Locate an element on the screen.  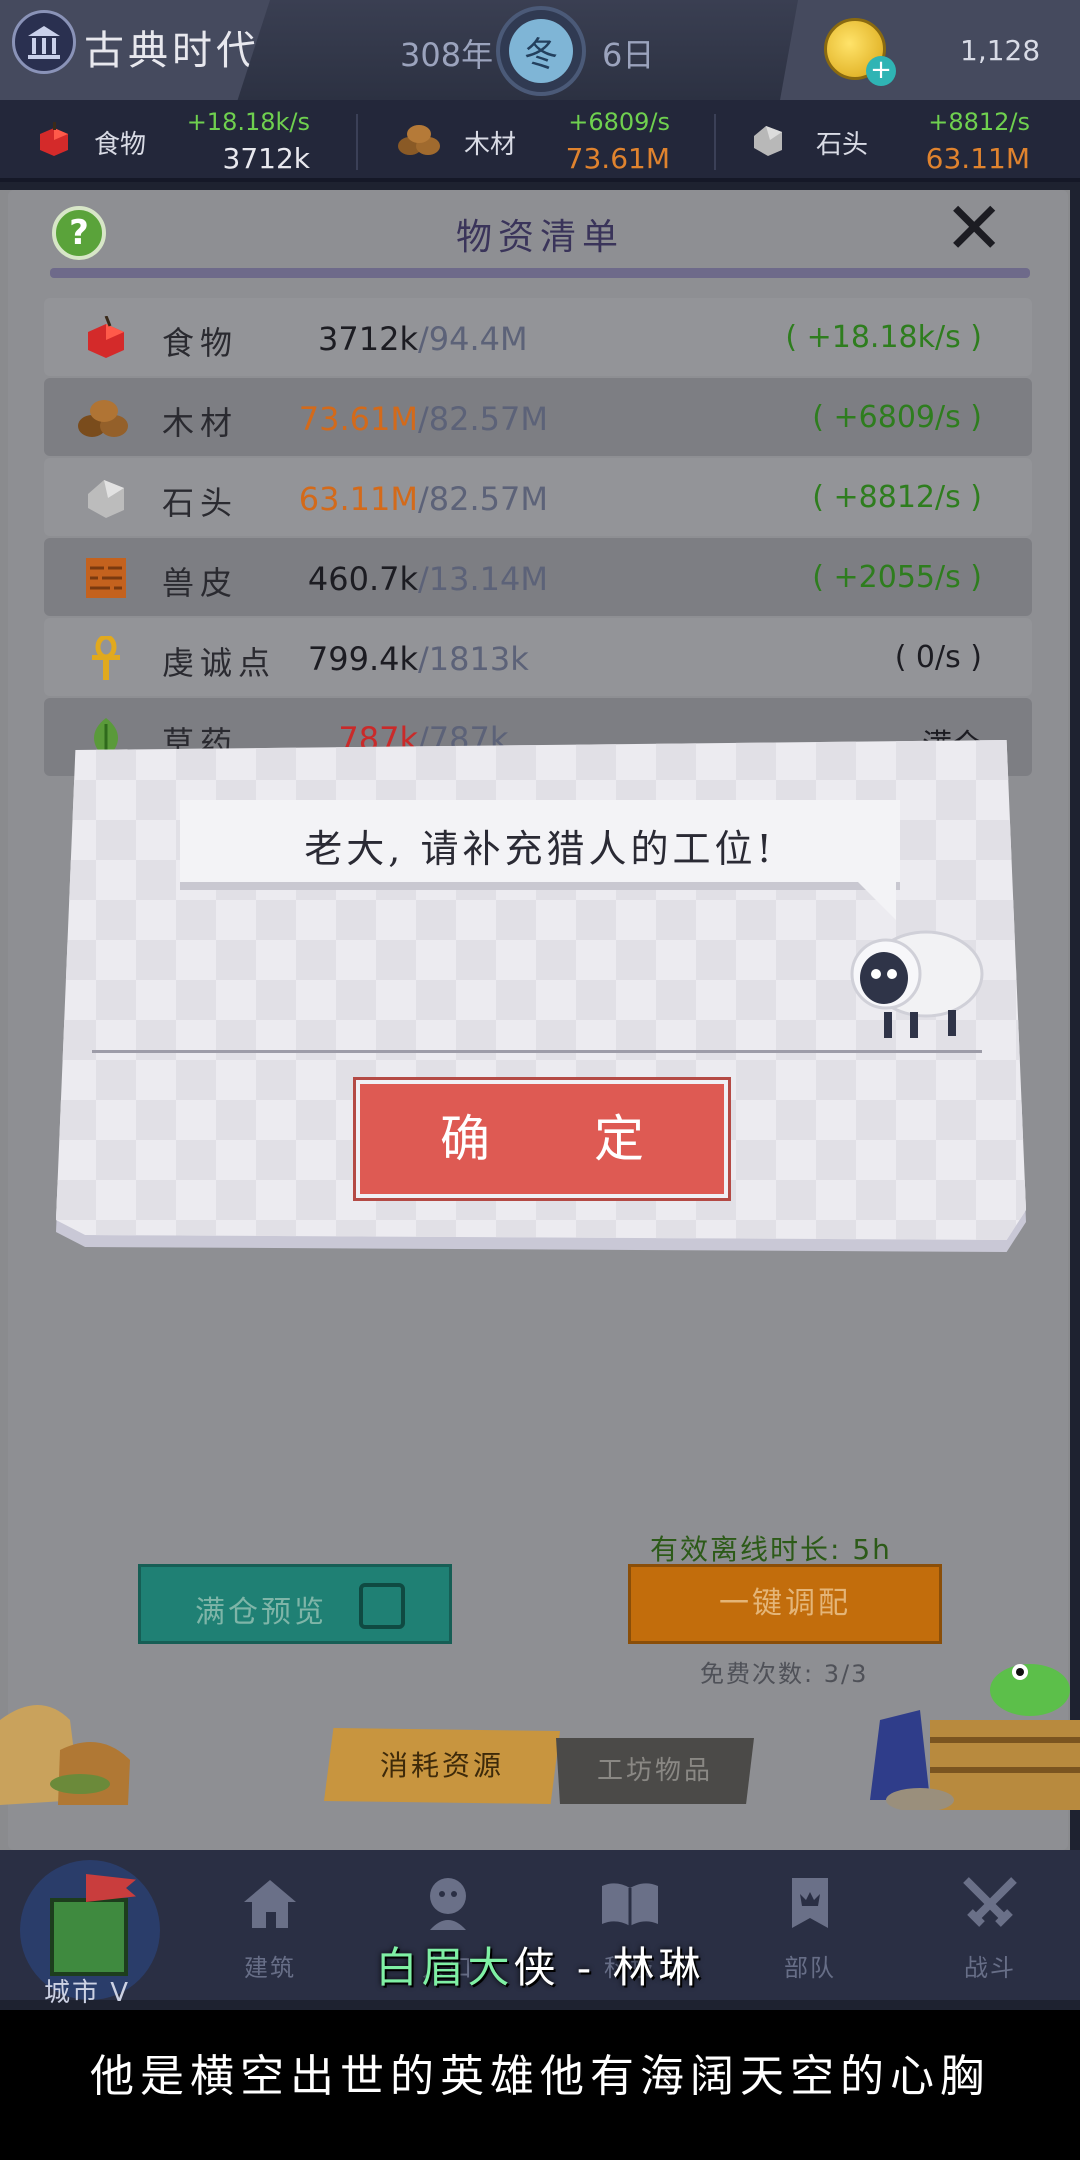
confirm-button: 确 定 is located at coordinates (542, 1139).